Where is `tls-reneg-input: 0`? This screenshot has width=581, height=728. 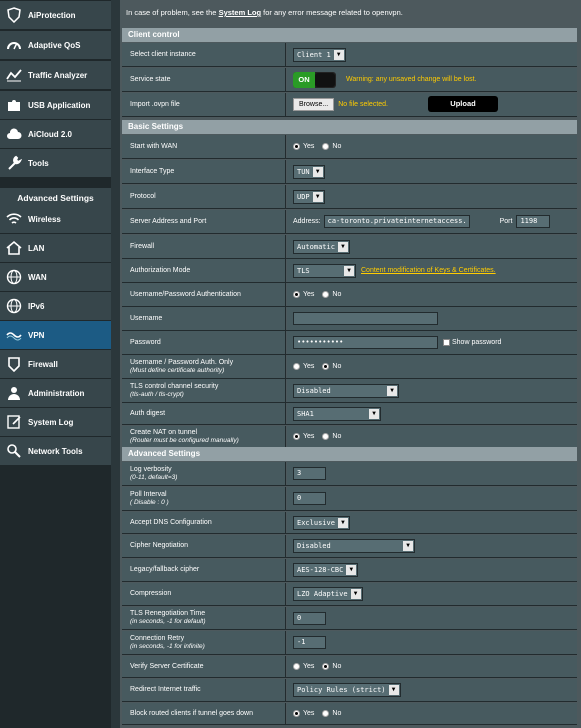 tls-reneg-input: 0 is located at coordinates (309, 618).